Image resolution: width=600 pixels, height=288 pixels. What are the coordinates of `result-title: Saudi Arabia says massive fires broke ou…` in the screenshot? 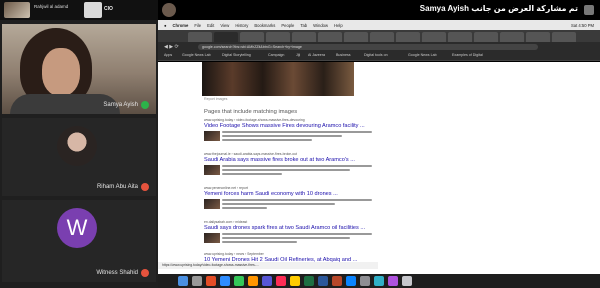 It's located at (304, 160).